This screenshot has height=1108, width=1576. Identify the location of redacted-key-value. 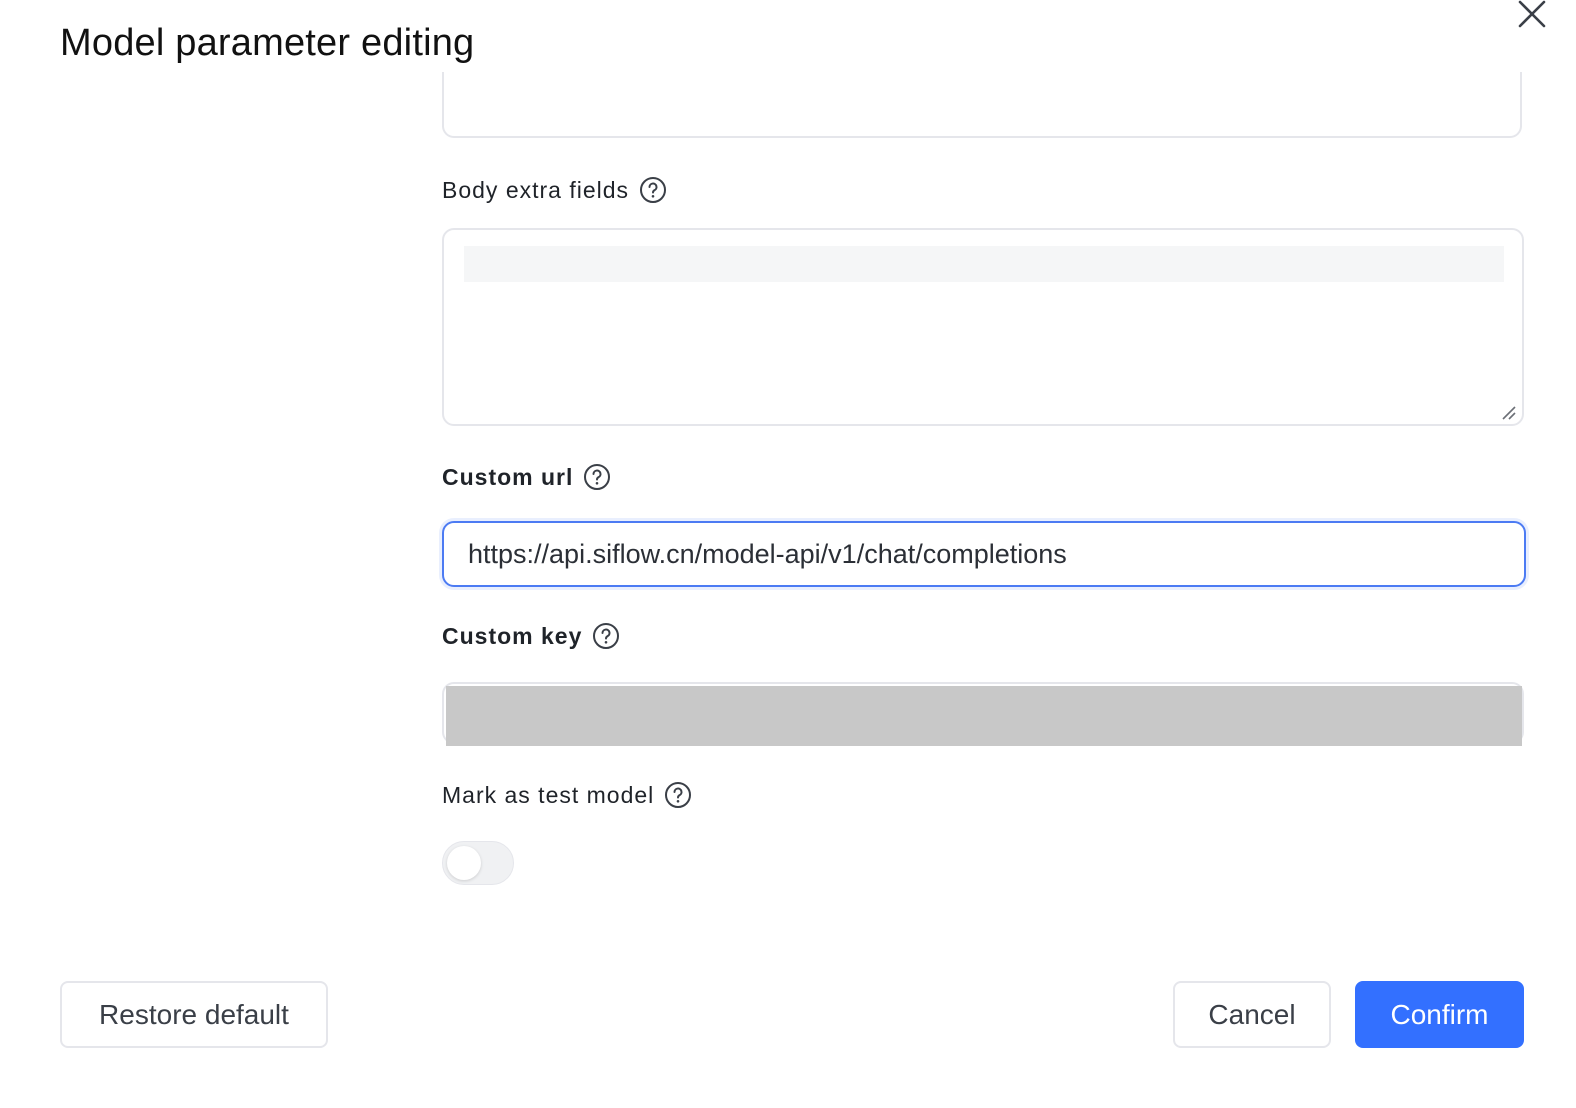
(984, 716).